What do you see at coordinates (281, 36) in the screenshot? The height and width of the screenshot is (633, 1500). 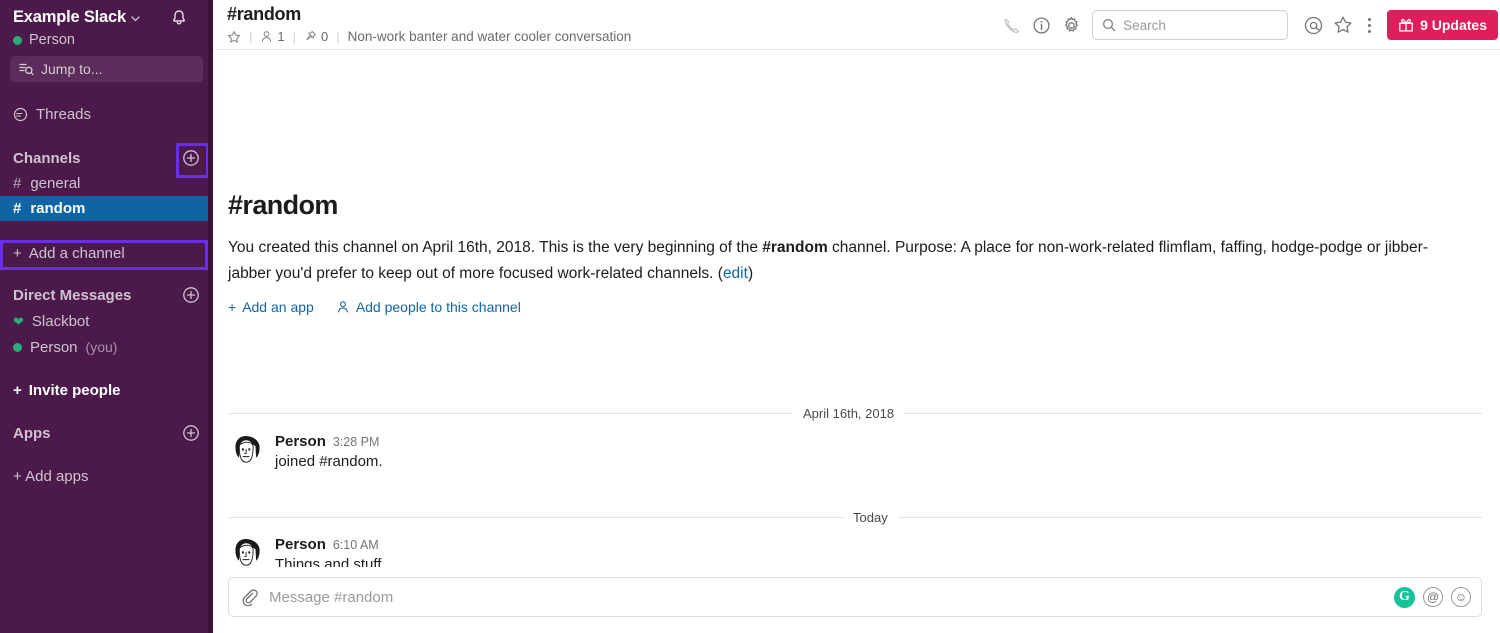 I see `members-count: 1` at bounding box center [281, 36].